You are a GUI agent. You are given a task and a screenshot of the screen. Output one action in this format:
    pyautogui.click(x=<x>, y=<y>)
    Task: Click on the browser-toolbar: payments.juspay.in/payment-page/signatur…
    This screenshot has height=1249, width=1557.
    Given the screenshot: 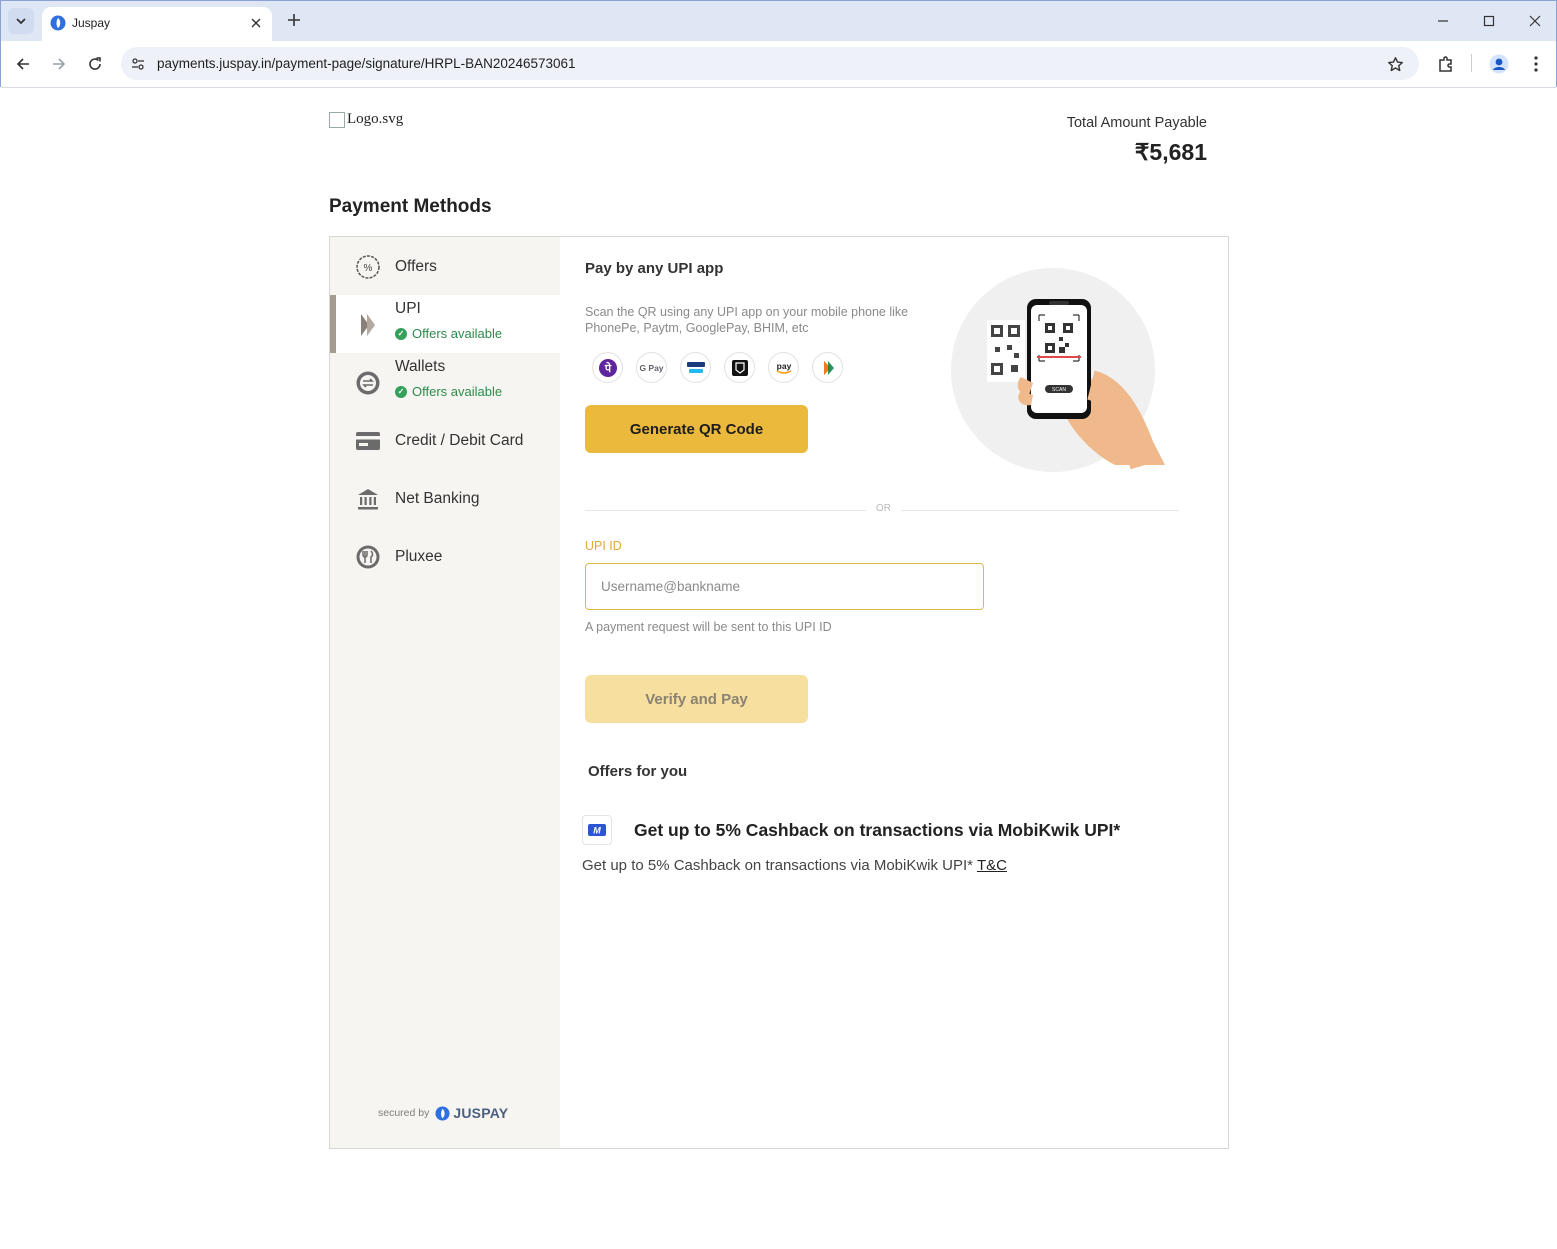 What is the action you would take?
    pyautogui.click(x=778, y=64)
    